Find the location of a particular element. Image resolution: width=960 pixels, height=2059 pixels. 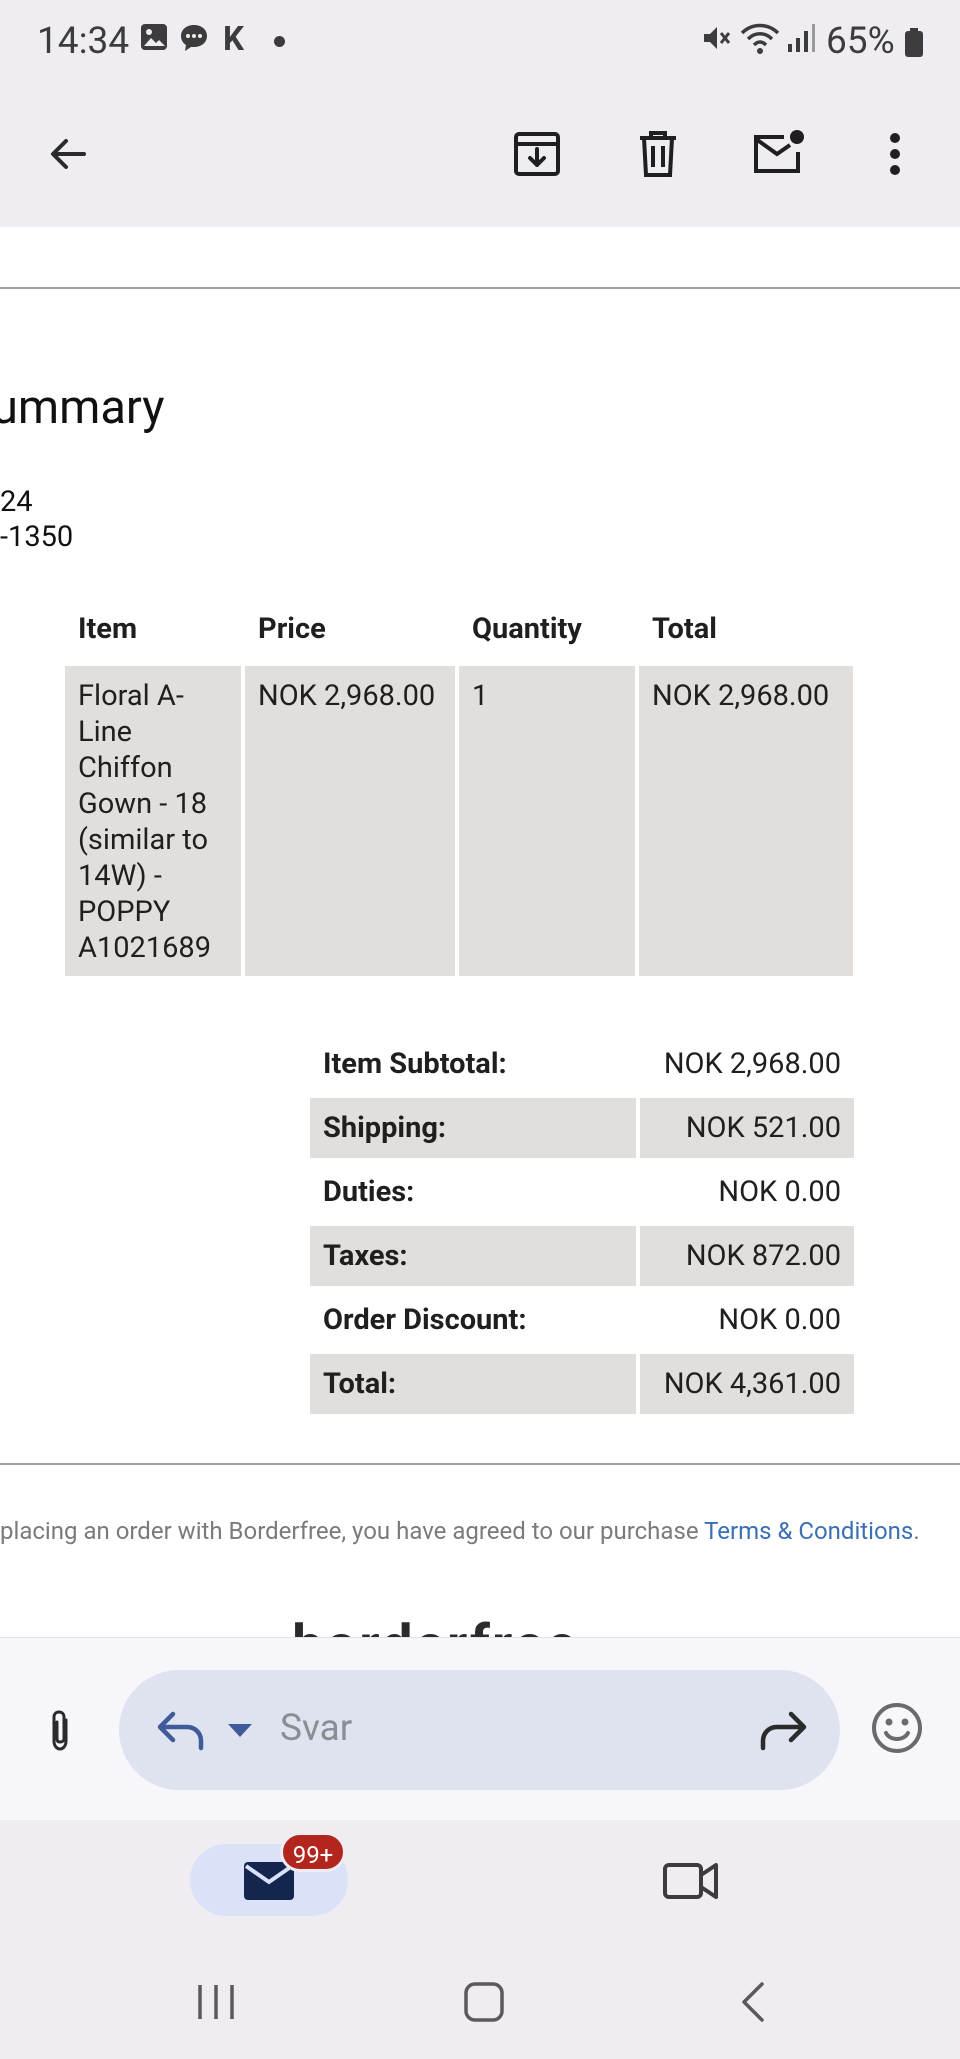

item-quantity: 1 is located at coordinates (547, 821).